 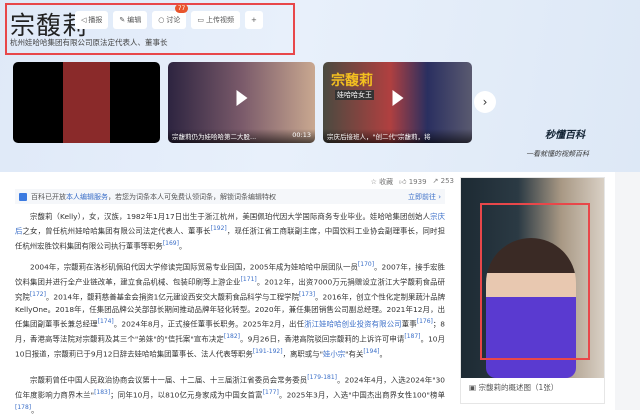 What do you see at coordinates (219, 228) in the screenshot?
I see `citation-link: [192]` at bounding box center [219, 228].